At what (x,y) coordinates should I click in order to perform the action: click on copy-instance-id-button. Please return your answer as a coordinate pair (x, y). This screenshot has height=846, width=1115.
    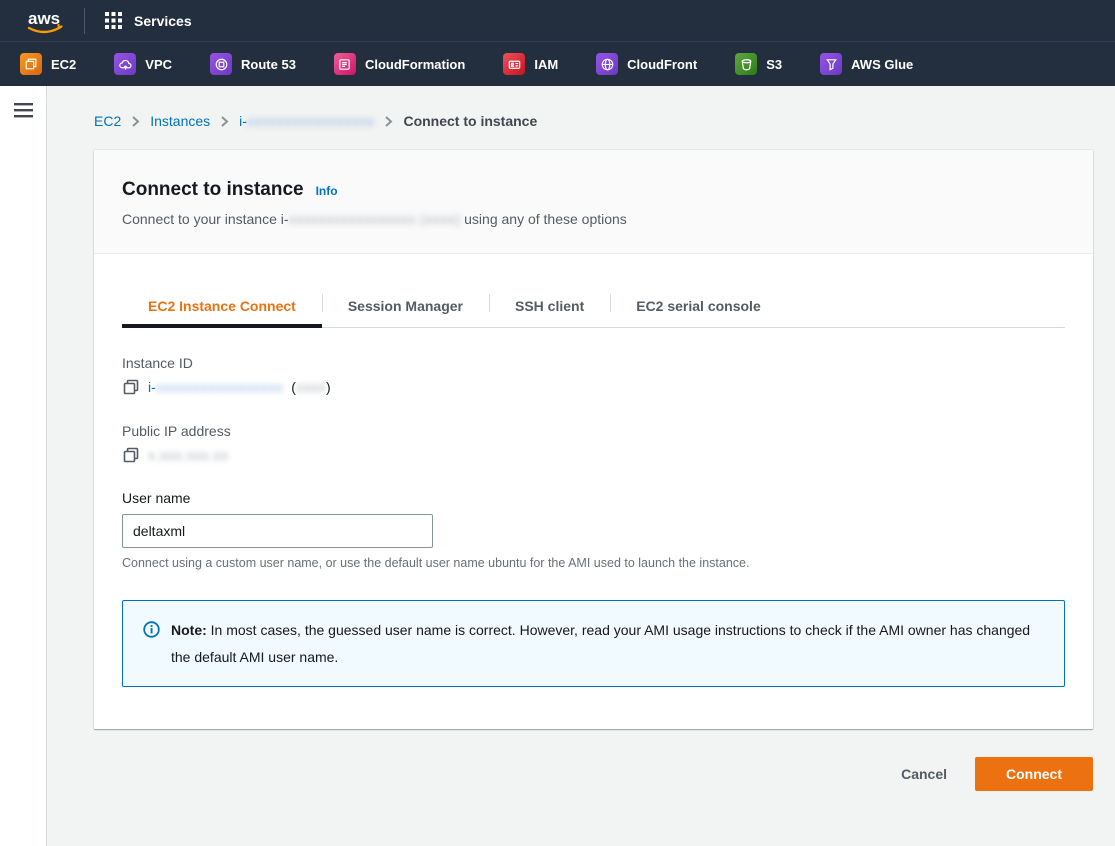
    Looking at the image, I should click on (131, 387).